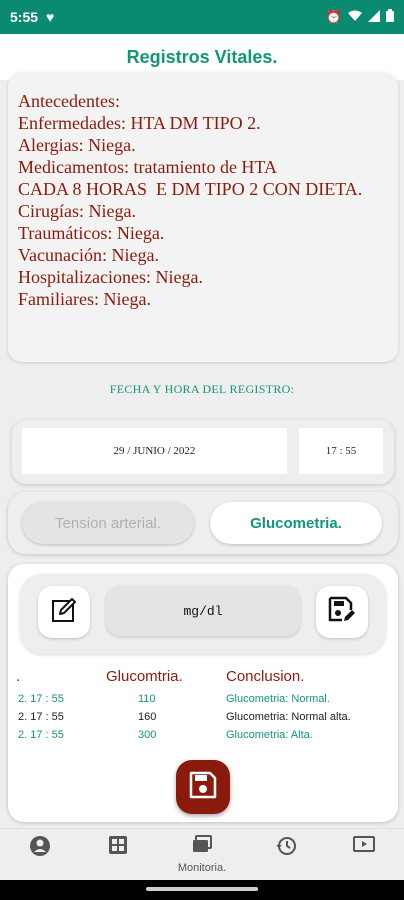 The image size is (404, 900). Describe the element at coordinates (77, 211) in the screenshot. I see `history-line: Cirugías: Niega.` at that location.